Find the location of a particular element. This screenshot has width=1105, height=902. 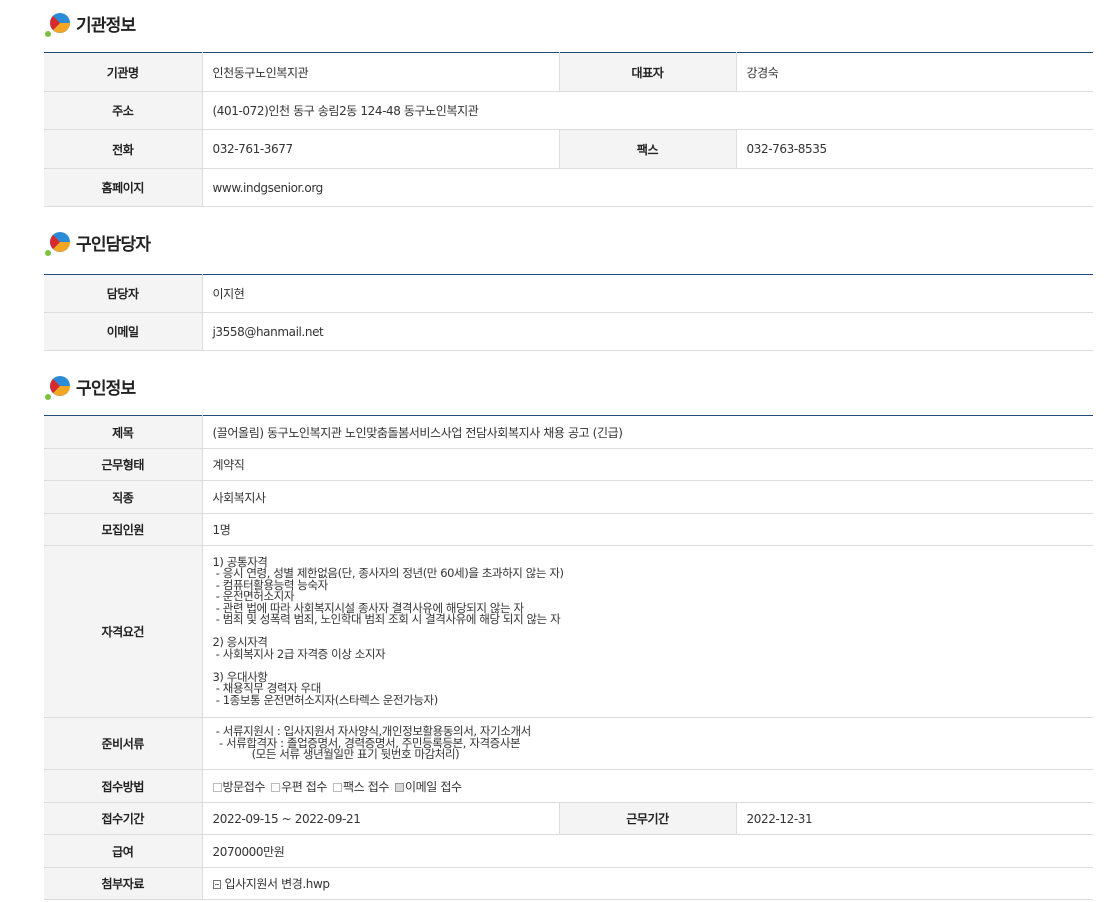

job-workperiod-value: 2022-12-31 is located at coordinates (915, 818).